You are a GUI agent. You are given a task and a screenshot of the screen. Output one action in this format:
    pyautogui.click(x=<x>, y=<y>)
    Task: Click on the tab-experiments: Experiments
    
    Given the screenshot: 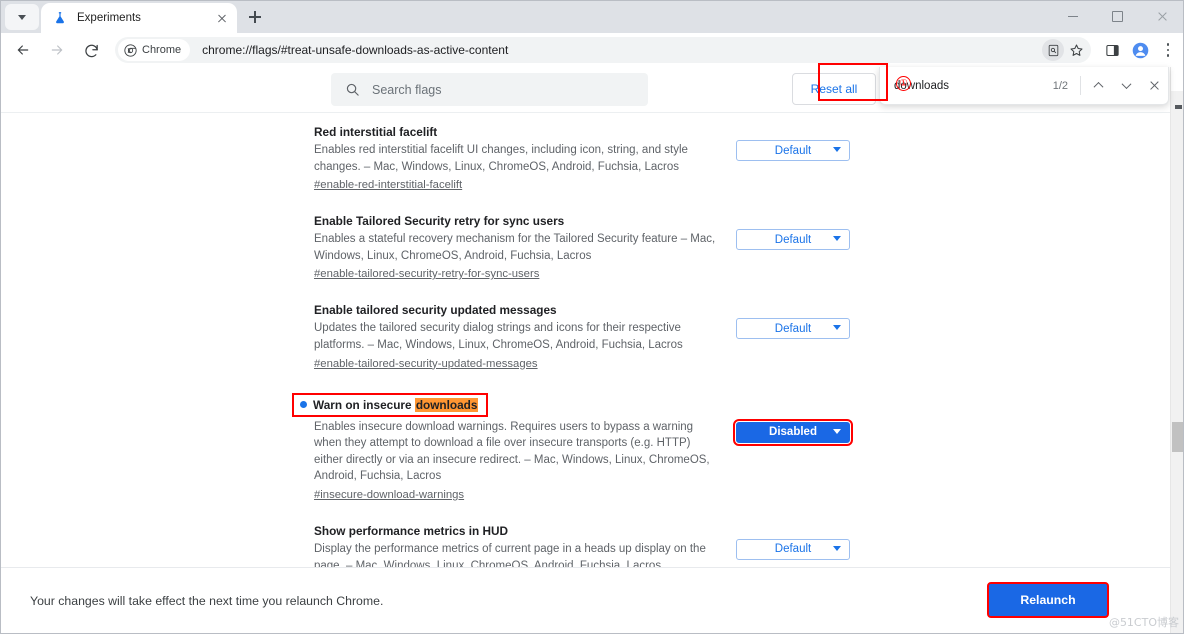 What is the action you would take?
    pyautogui.click(x=139, y=18)
    